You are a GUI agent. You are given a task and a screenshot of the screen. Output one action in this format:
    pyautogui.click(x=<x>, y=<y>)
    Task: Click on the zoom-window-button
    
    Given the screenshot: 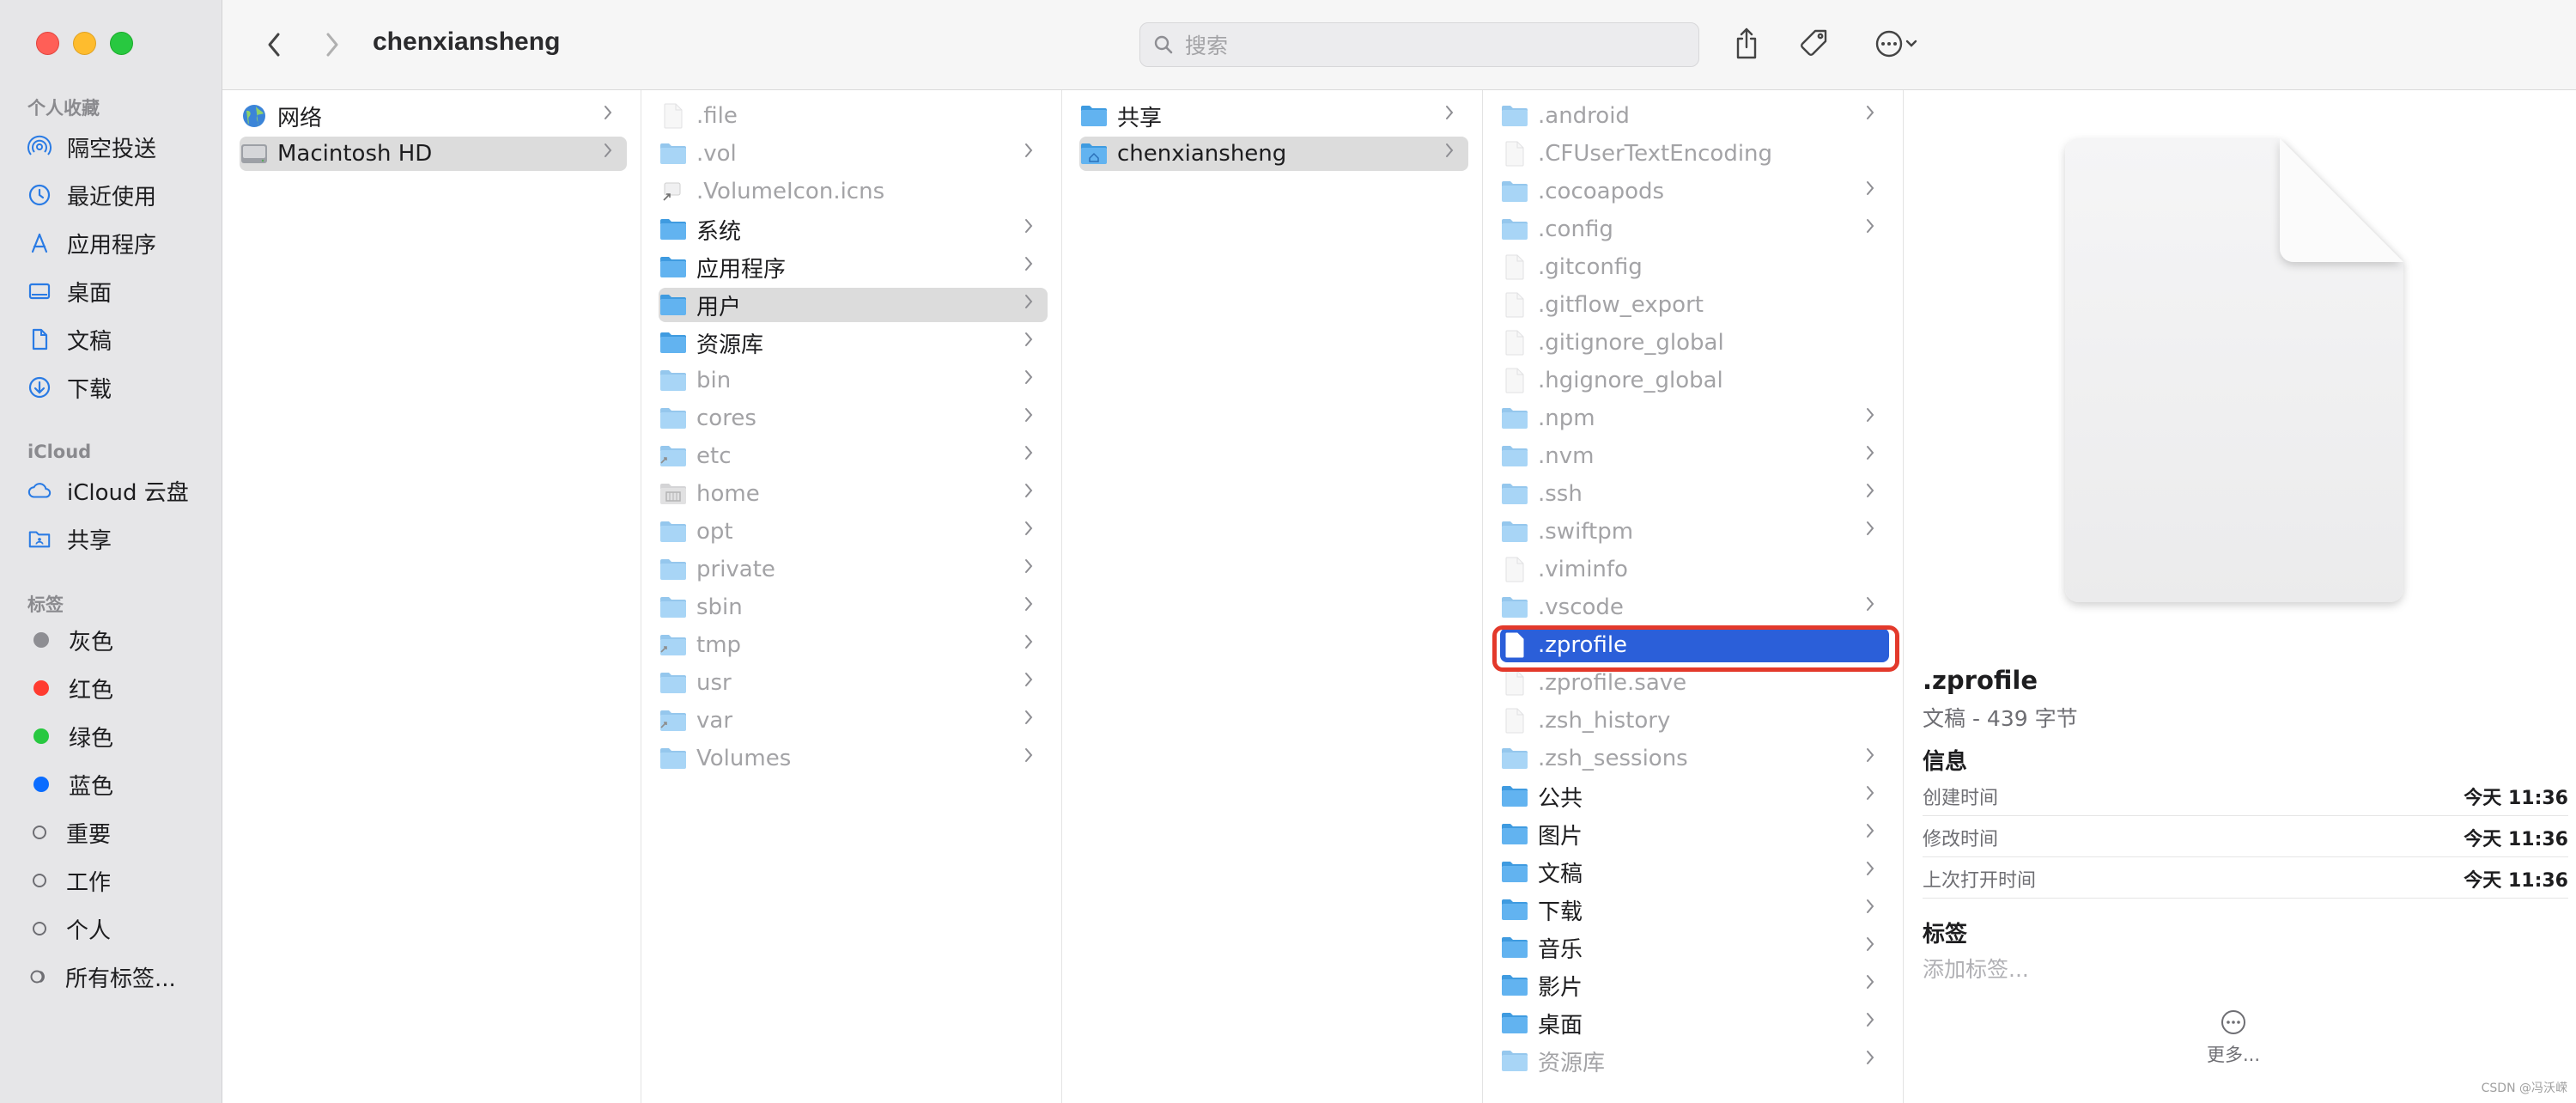 What is the action you would take?
    pyautogui.click(x=122, y=43)
    